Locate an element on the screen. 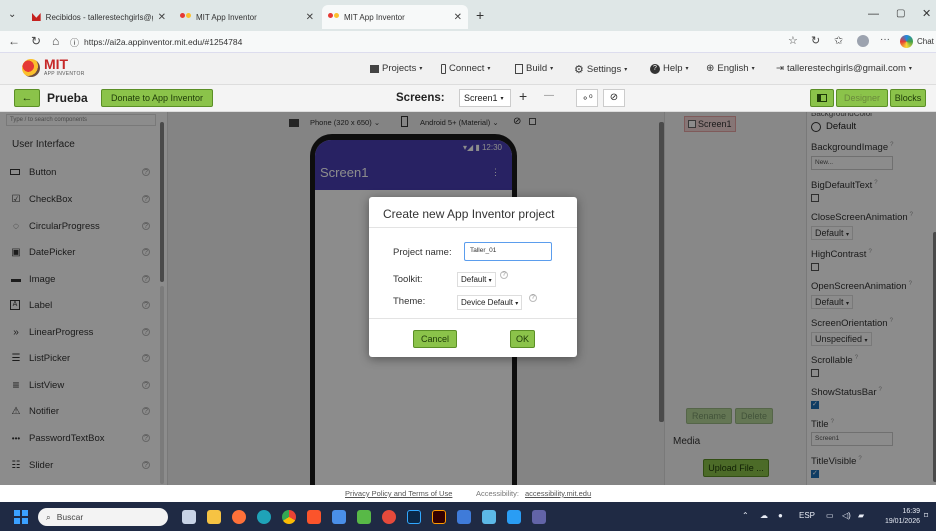 The height and width of the screenshot is (531, 936). firefox-icon is located at coordinates (239, 517).